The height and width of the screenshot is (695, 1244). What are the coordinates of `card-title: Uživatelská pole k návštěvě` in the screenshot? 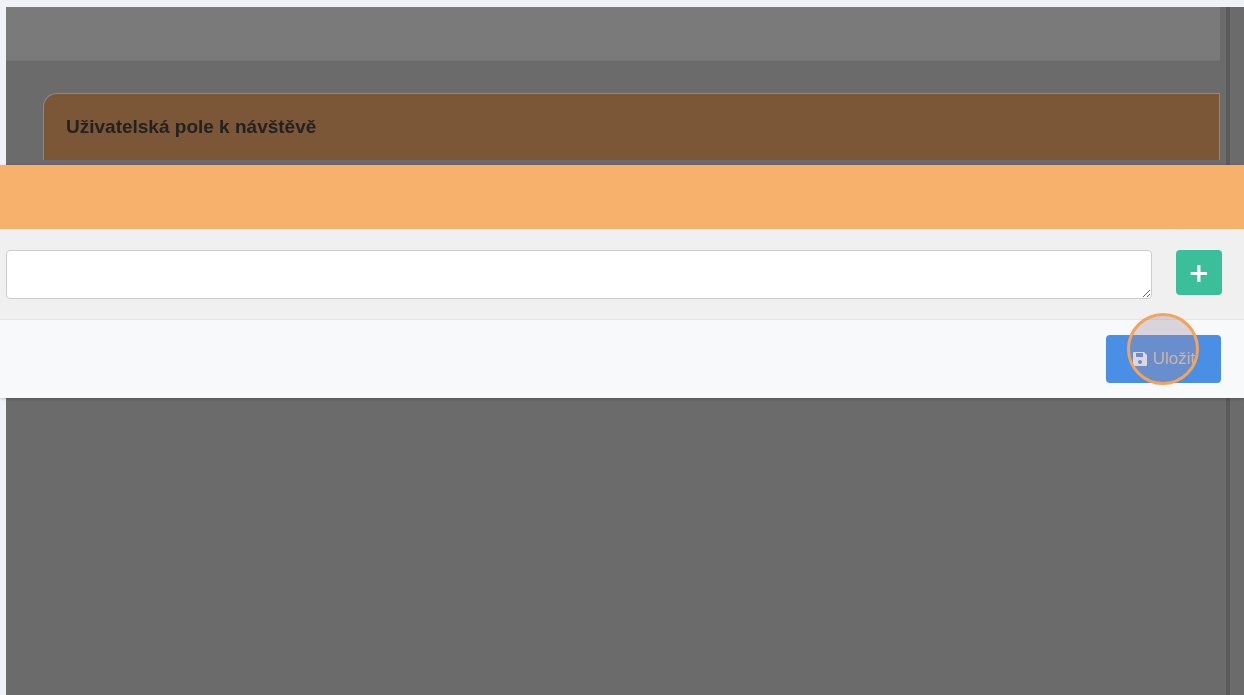 It's located at (191, 126).